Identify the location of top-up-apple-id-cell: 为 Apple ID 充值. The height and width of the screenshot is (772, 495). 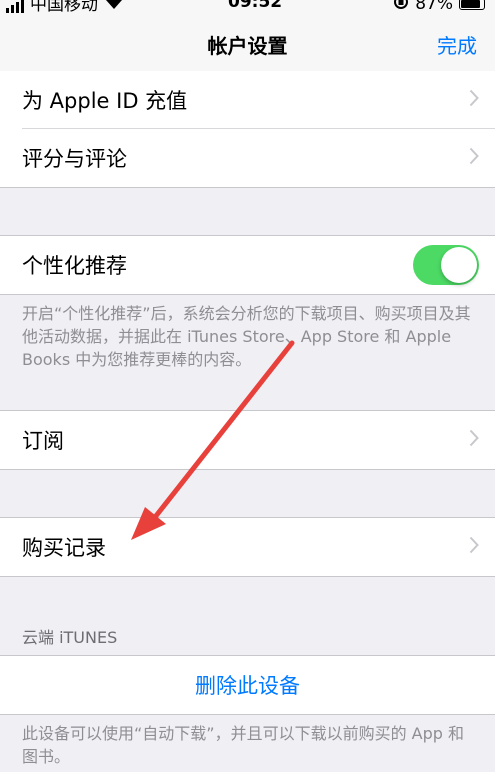
(247, 100).